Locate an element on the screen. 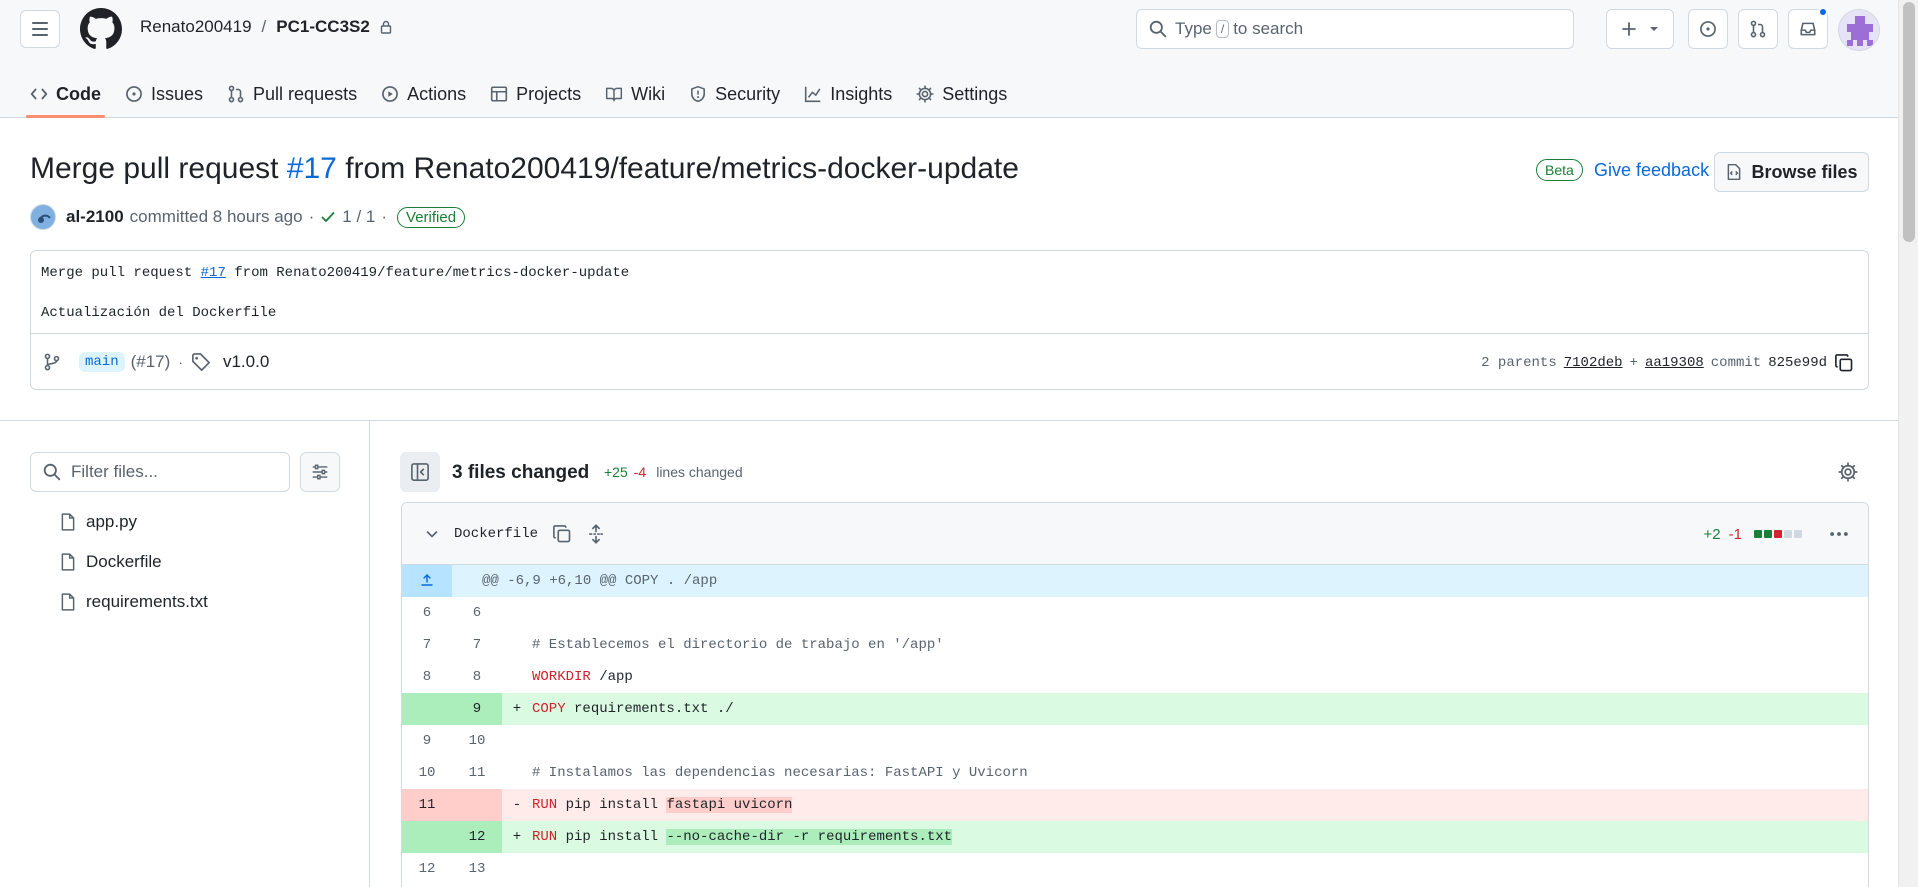  parent-sha-1: 7102deb is located at coordinates (1593, 363).